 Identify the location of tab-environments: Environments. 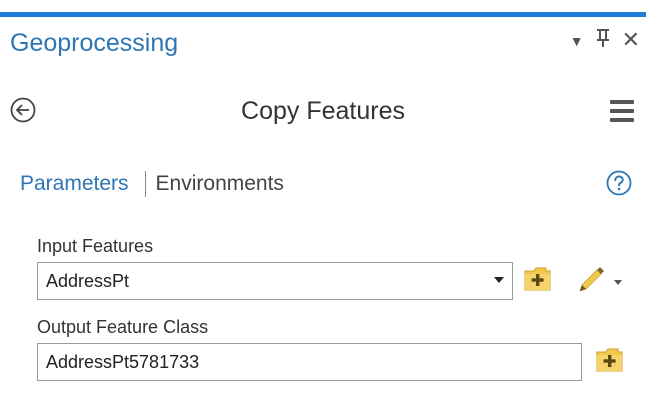
(220, 184).